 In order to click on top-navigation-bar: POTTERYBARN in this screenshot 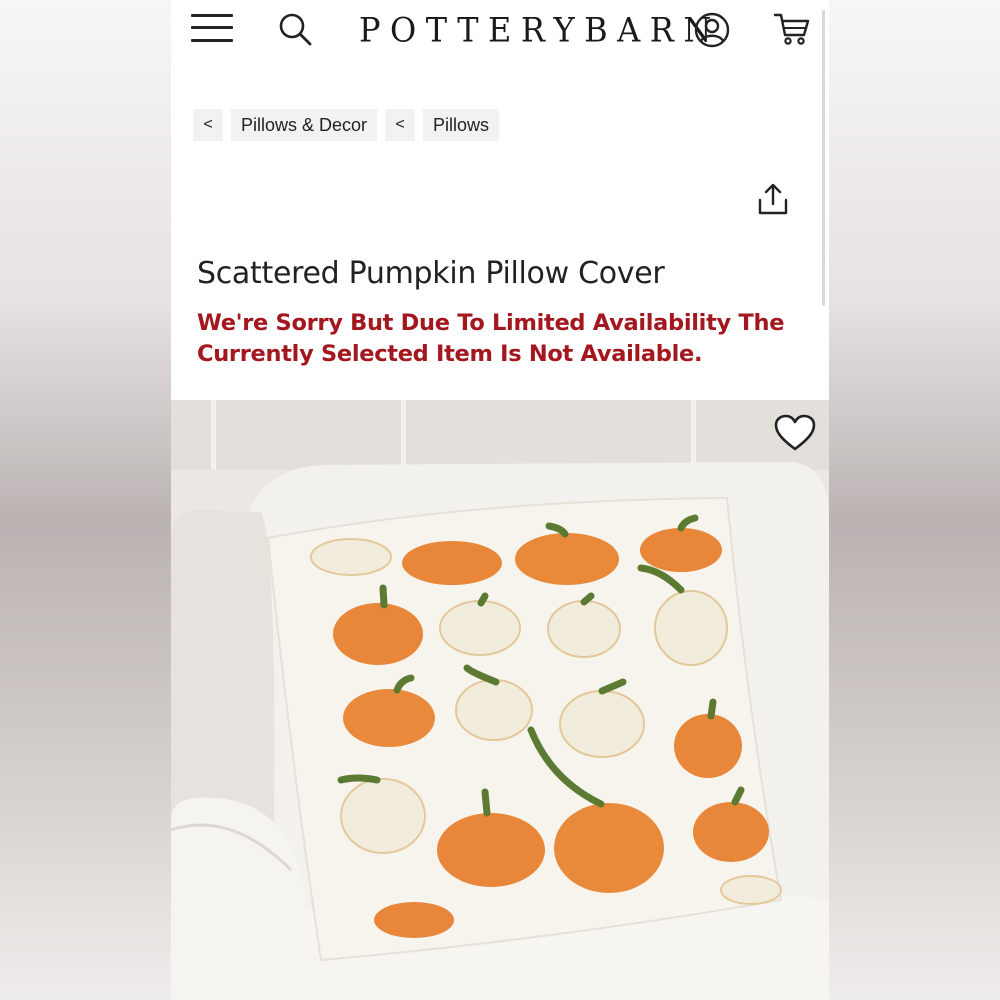, I will do `click(500, 29)`.